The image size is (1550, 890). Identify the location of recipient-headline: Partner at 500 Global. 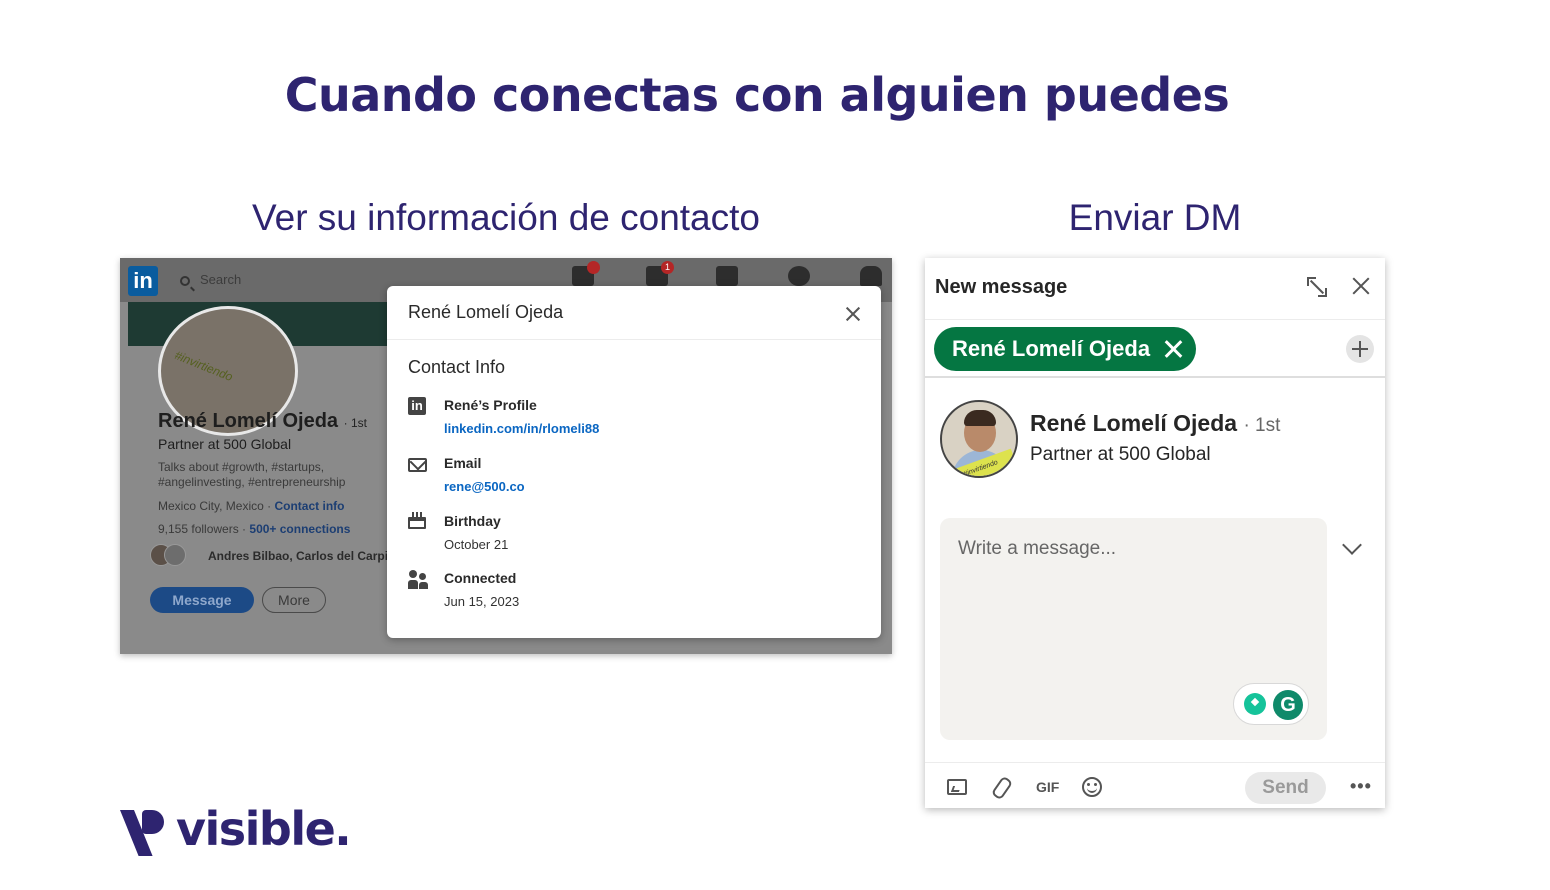
(1120, 454).